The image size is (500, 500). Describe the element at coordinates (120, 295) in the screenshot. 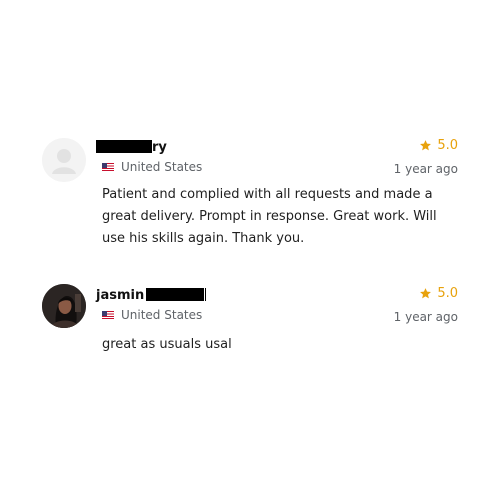

I see `reviewer-name-text: jasmin` at that location.